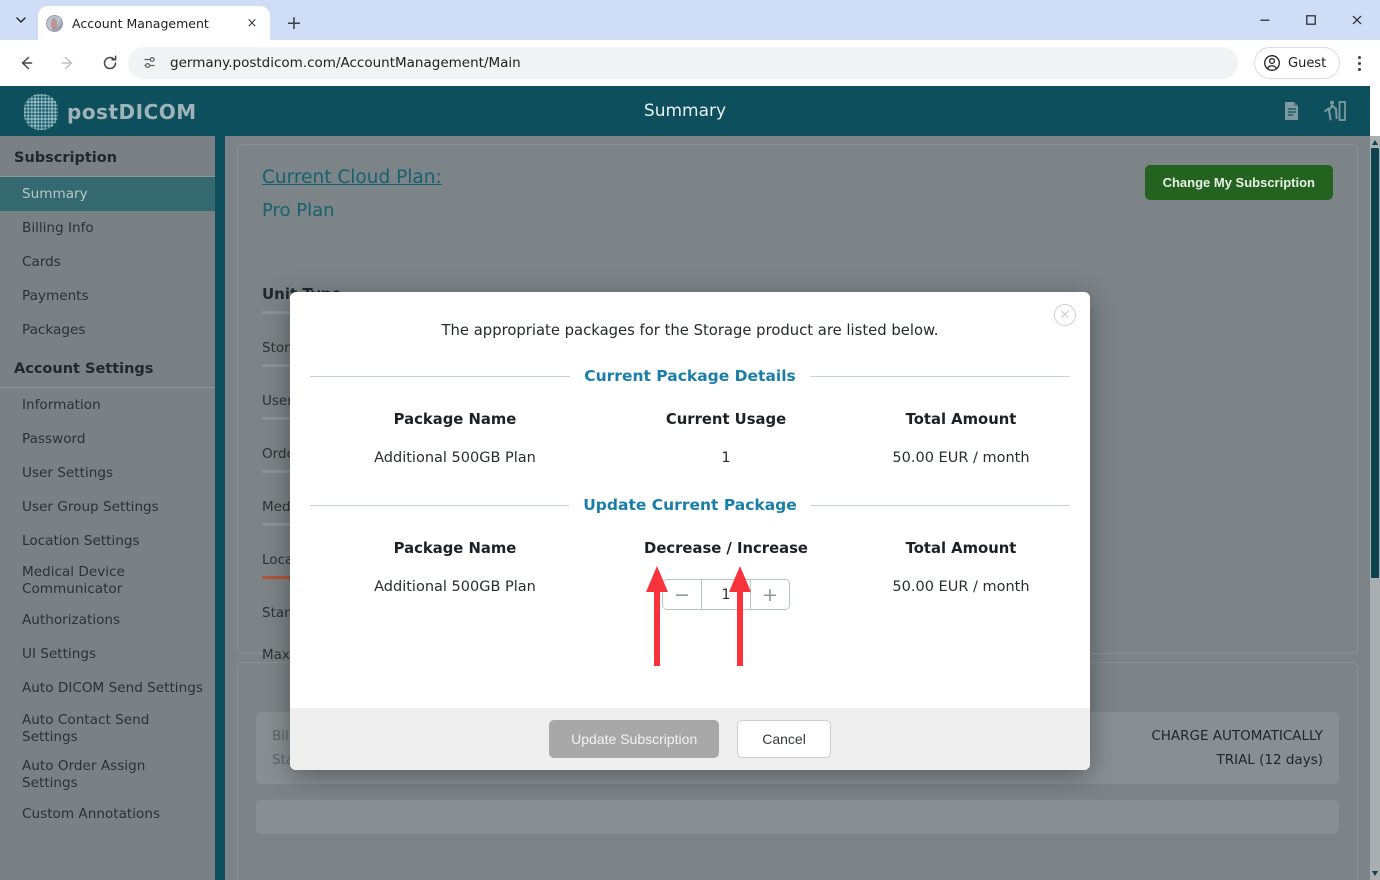 This screenshot has height=880, width=1380. I want to click on sidebar-item-user-settings: User Settings, so click(107, 473).